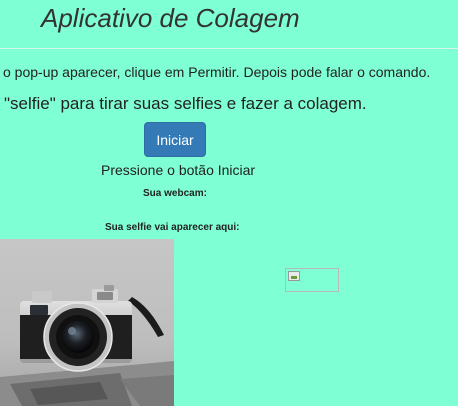 Image resolution: width=458 pixels, height=406 pixels. Describe the element at coordinates (175, 193) in the screenshot. I see `webcam-label: Sua webcam:` at that location.